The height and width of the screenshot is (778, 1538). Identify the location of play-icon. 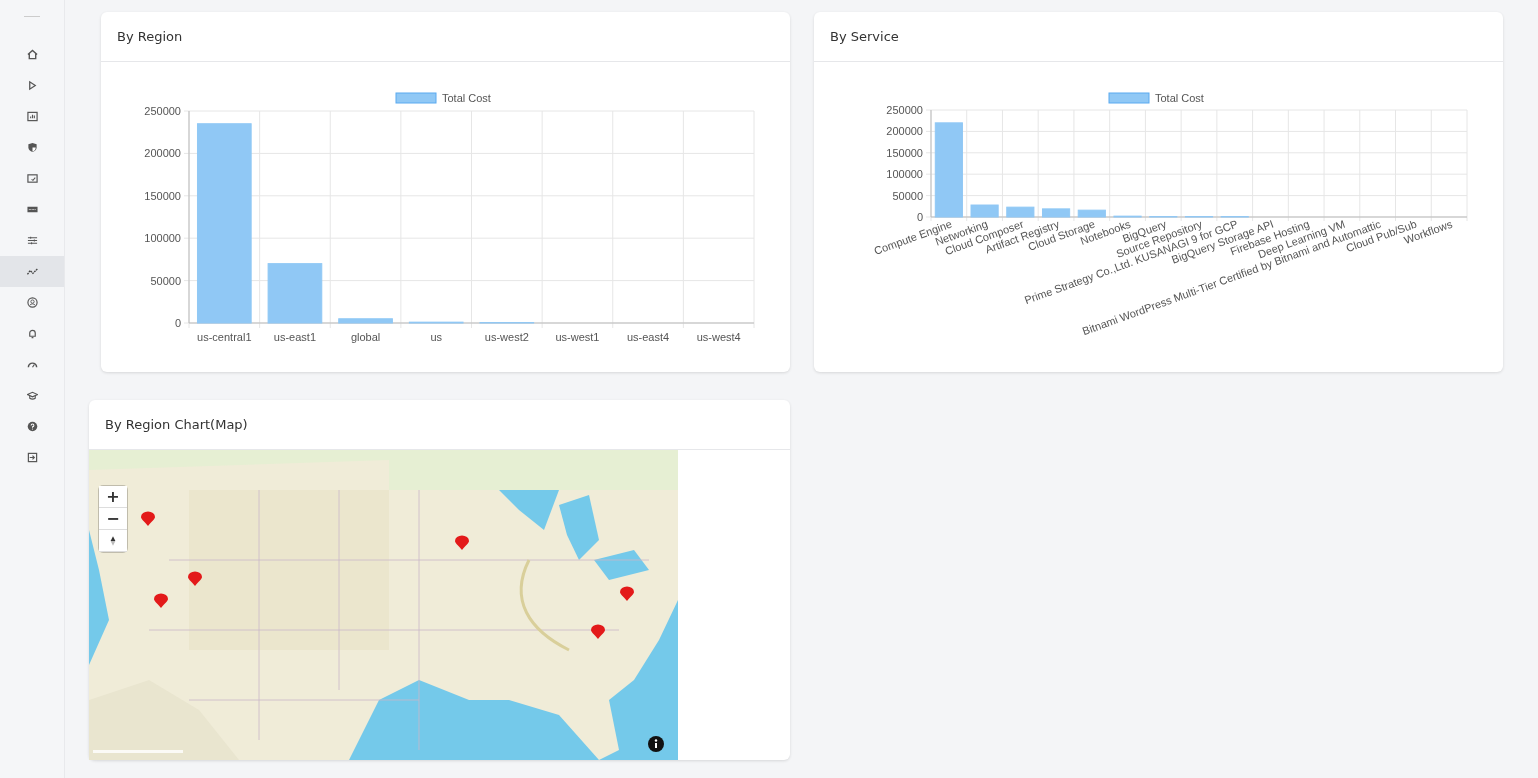
(32, 85).